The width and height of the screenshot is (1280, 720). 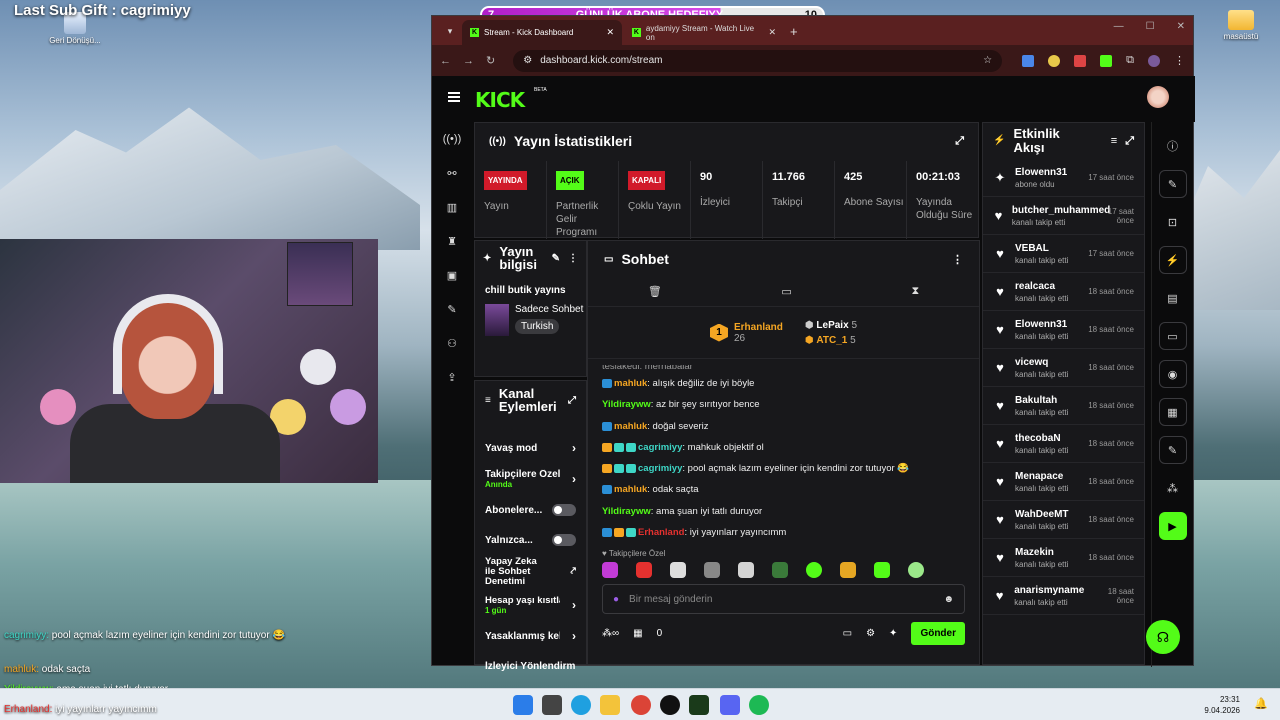 I want to click on chat-input: ● Bir mesaj gönderin ☻, so click(x=783, y=599).